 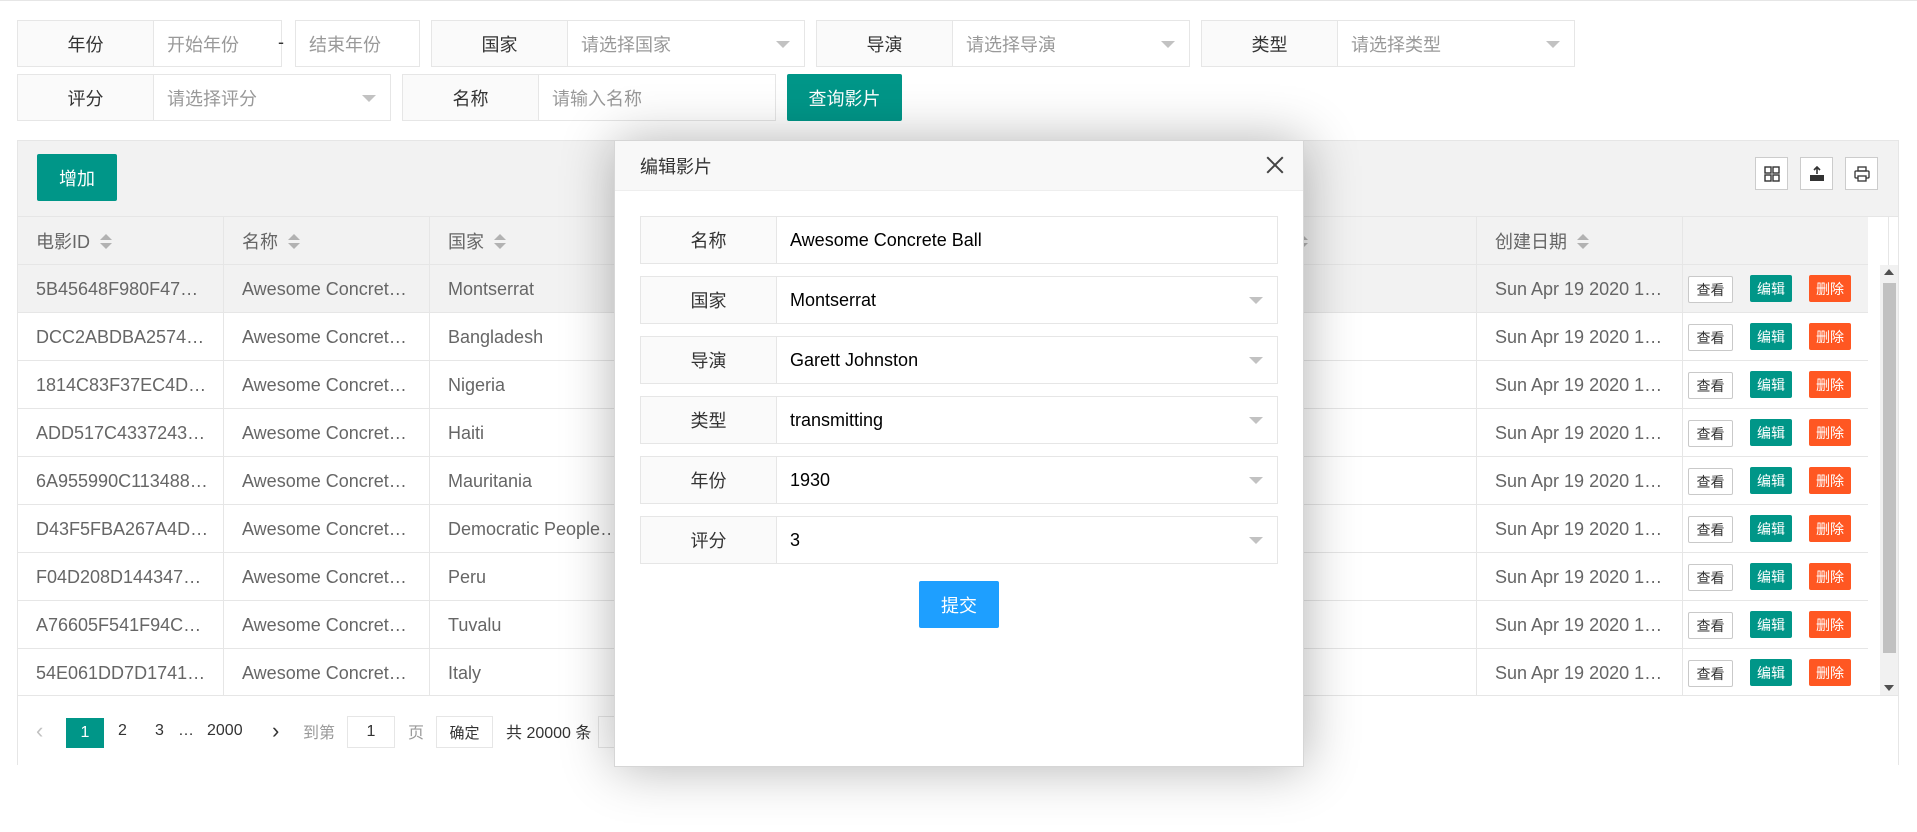 I want to click on scrollbar-thumb, so click(x=1889, y=468).